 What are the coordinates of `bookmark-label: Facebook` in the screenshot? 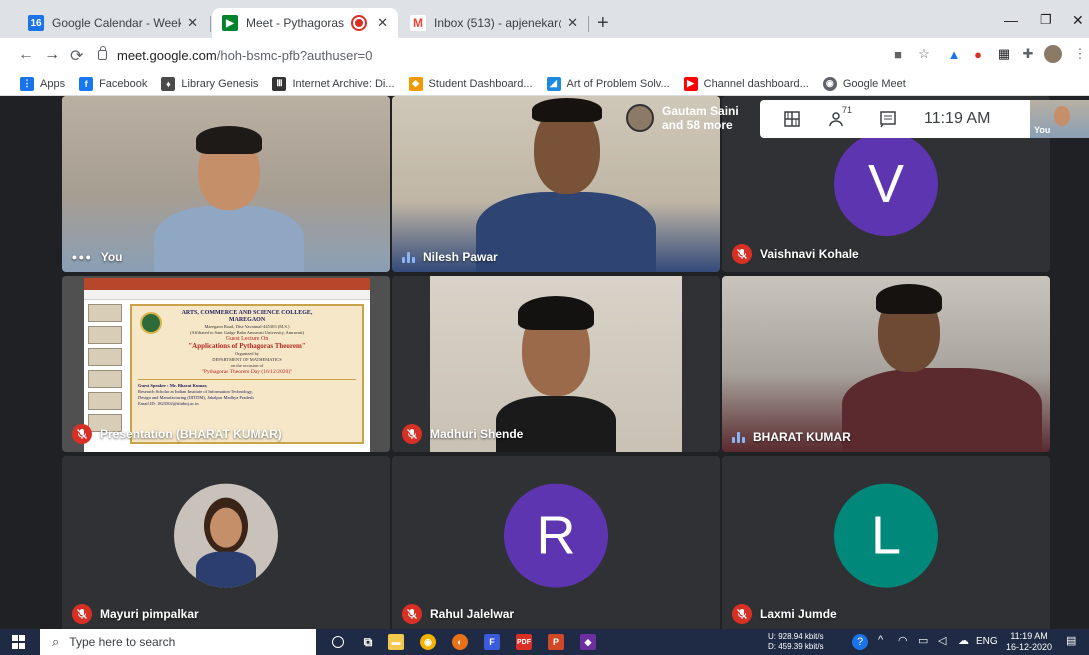 It's located at (123, 83).